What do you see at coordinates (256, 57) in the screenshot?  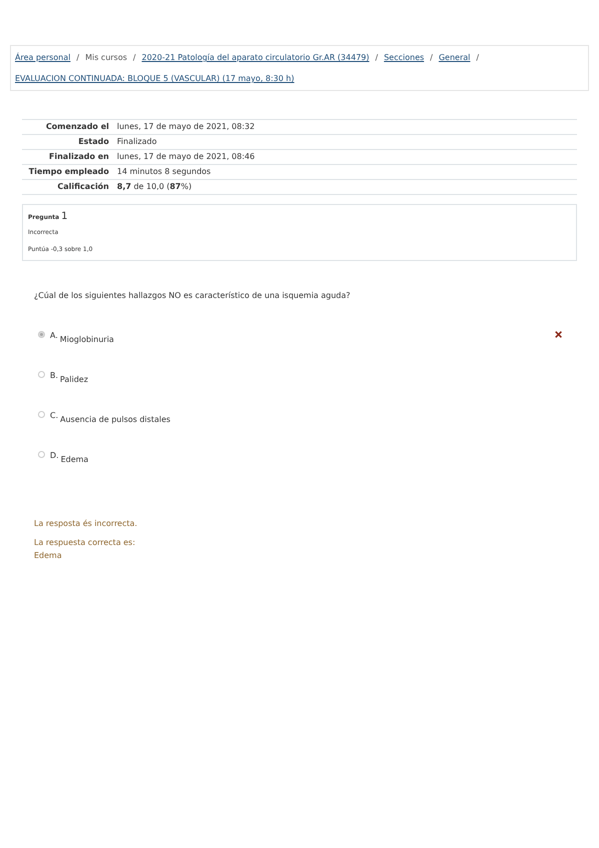 I see `breadcrumb-link: 2020-21 Patología del aparato circulatorio Gr.AR (34479)` at bounding box center [256, 57].